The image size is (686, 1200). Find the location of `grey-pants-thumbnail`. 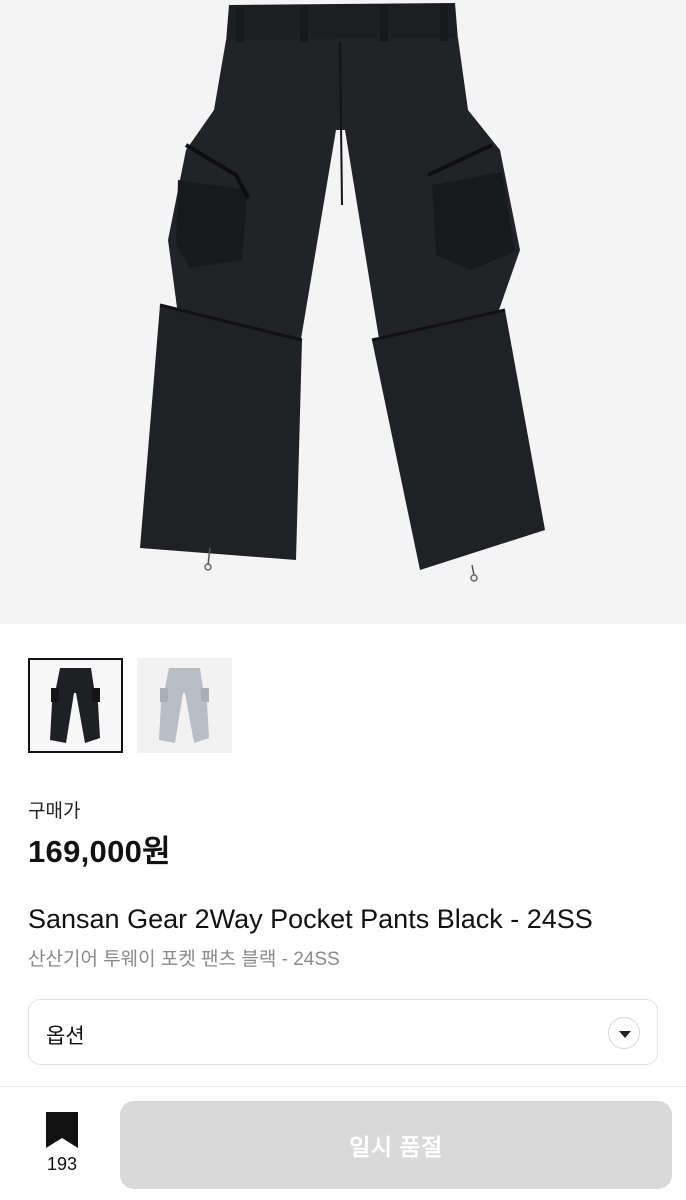

grey-pants-thumbnail is located at coordinates (184, 705).